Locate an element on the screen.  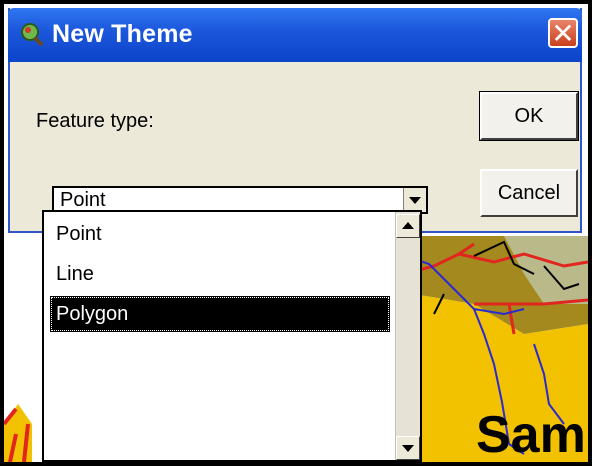
chevron-down-icon is located at coordinates (415, 200).